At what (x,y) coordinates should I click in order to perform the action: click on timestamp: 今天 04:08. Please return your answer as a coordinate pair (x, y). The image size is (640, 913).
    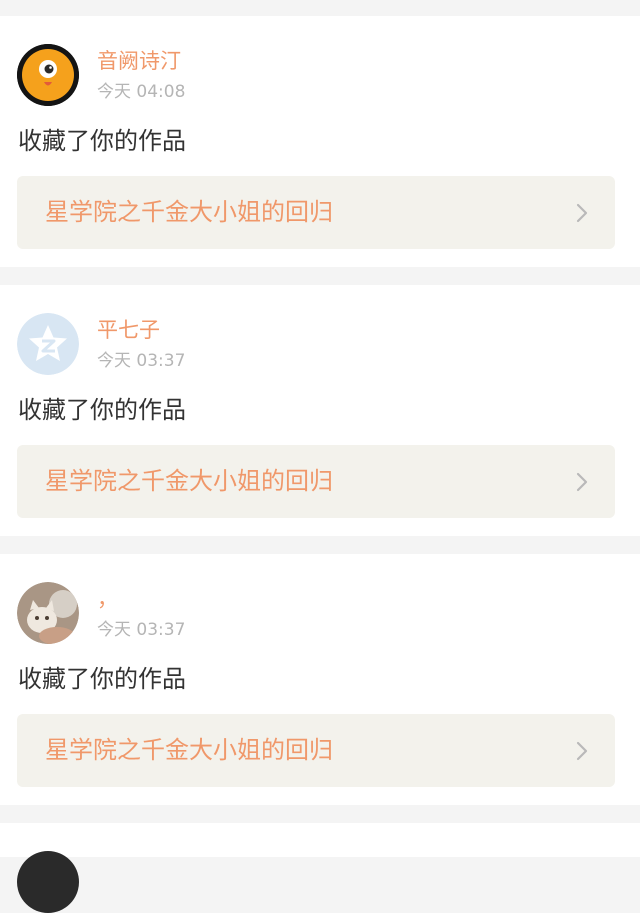
    Looking at the image, I should click on (141, 92).